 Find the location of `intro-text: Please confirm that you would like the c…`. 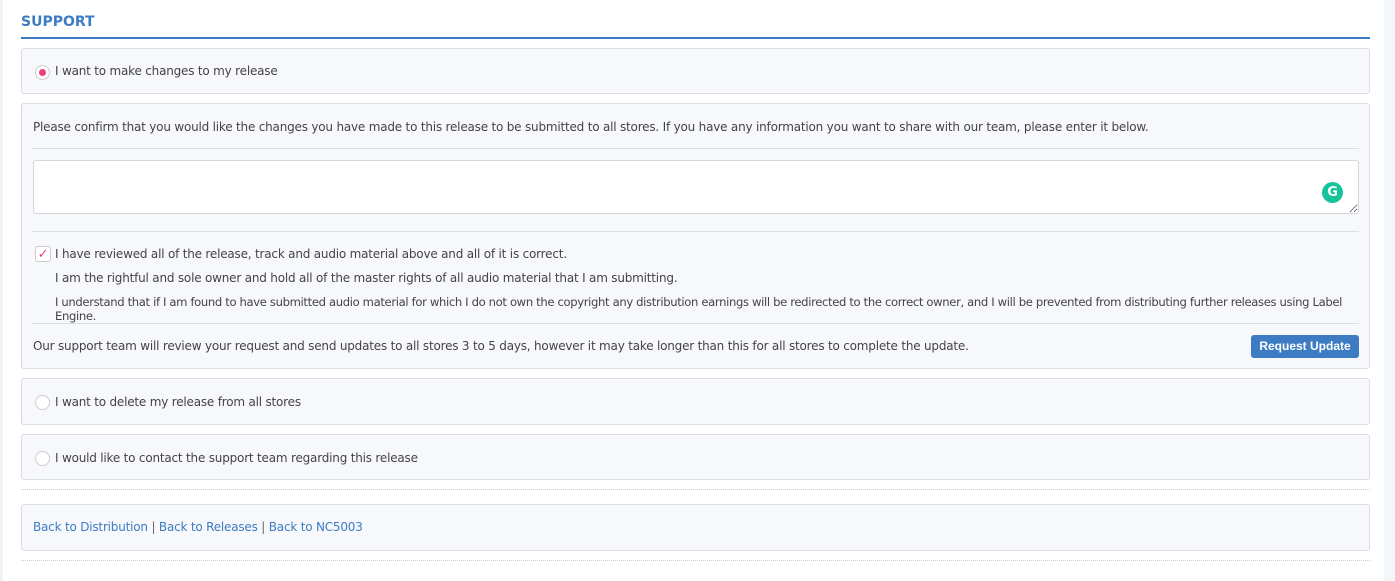

intro-text: Please confirm that you would like the c… is located at coordinates (591, 127).